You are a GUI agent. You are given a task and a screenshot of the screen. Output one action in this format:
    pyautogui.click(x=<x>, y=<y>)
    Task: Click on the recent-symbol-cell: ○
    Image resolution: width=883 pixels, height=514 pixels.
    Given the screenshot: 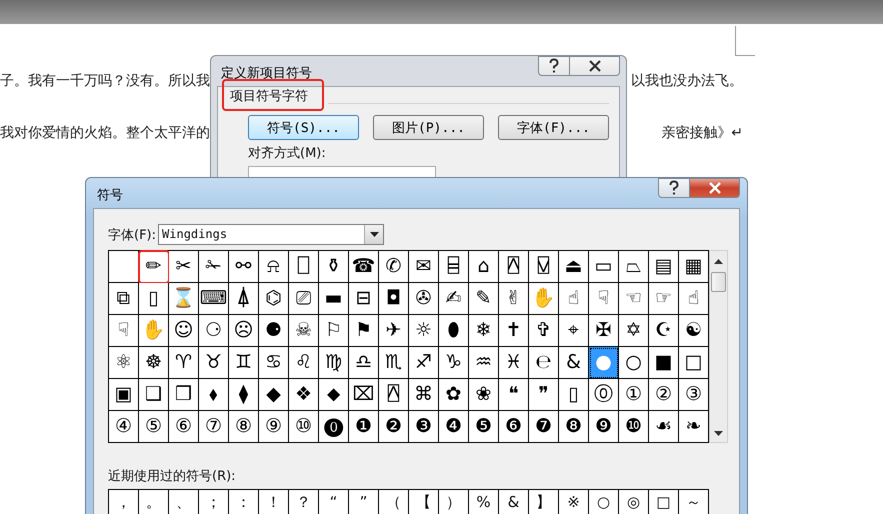 What is the action you would take?
    pyautogui.click(x=604, y=502)
    